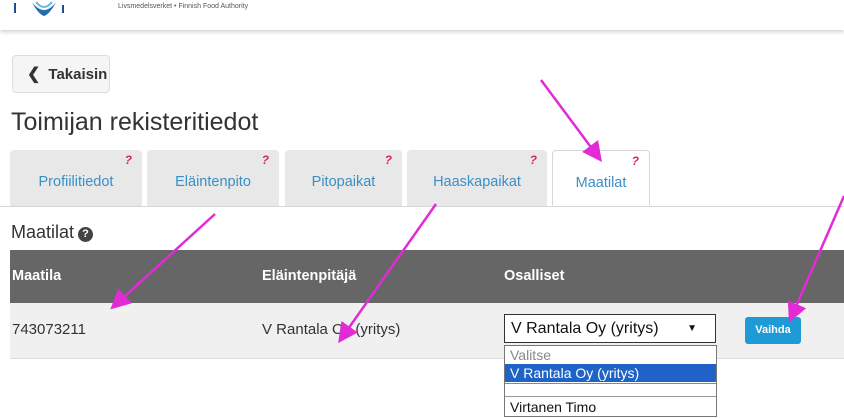 This screenshot has height=418, width=844. What do you see at coordinates (34, 74) in the screenshot?
I see `chevron-left-icon: ❮` at bounding box center [34, 74].